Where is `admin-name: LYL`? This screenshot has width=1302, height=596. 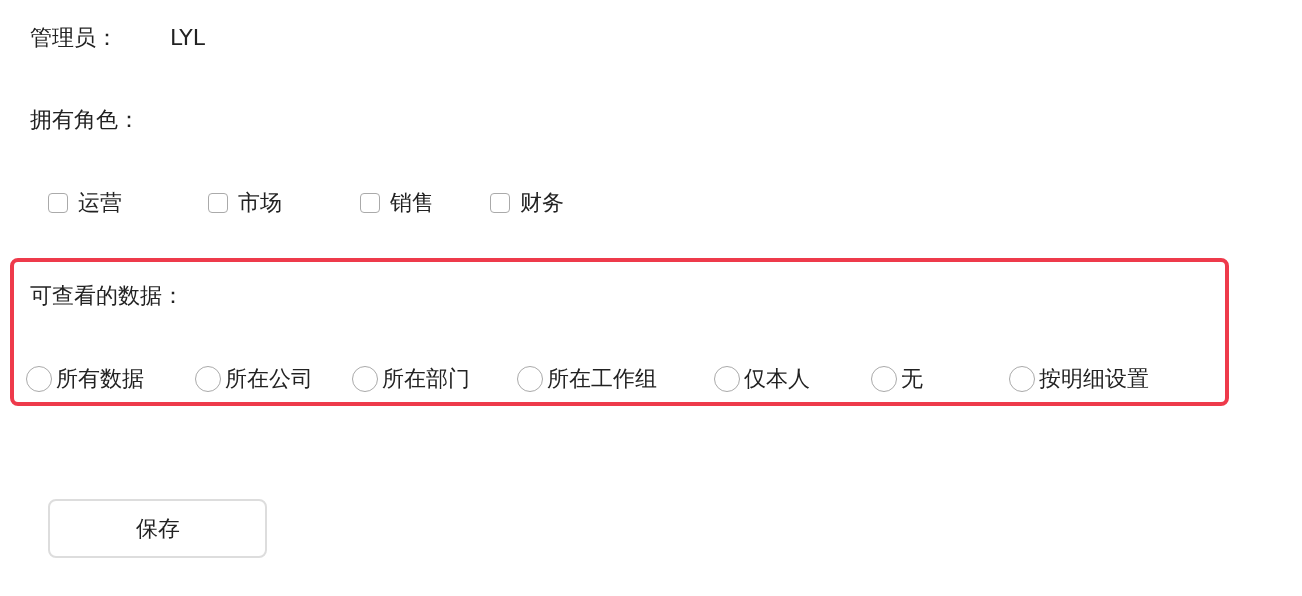 admin-name: LYL is located at coordinates (188, 38).